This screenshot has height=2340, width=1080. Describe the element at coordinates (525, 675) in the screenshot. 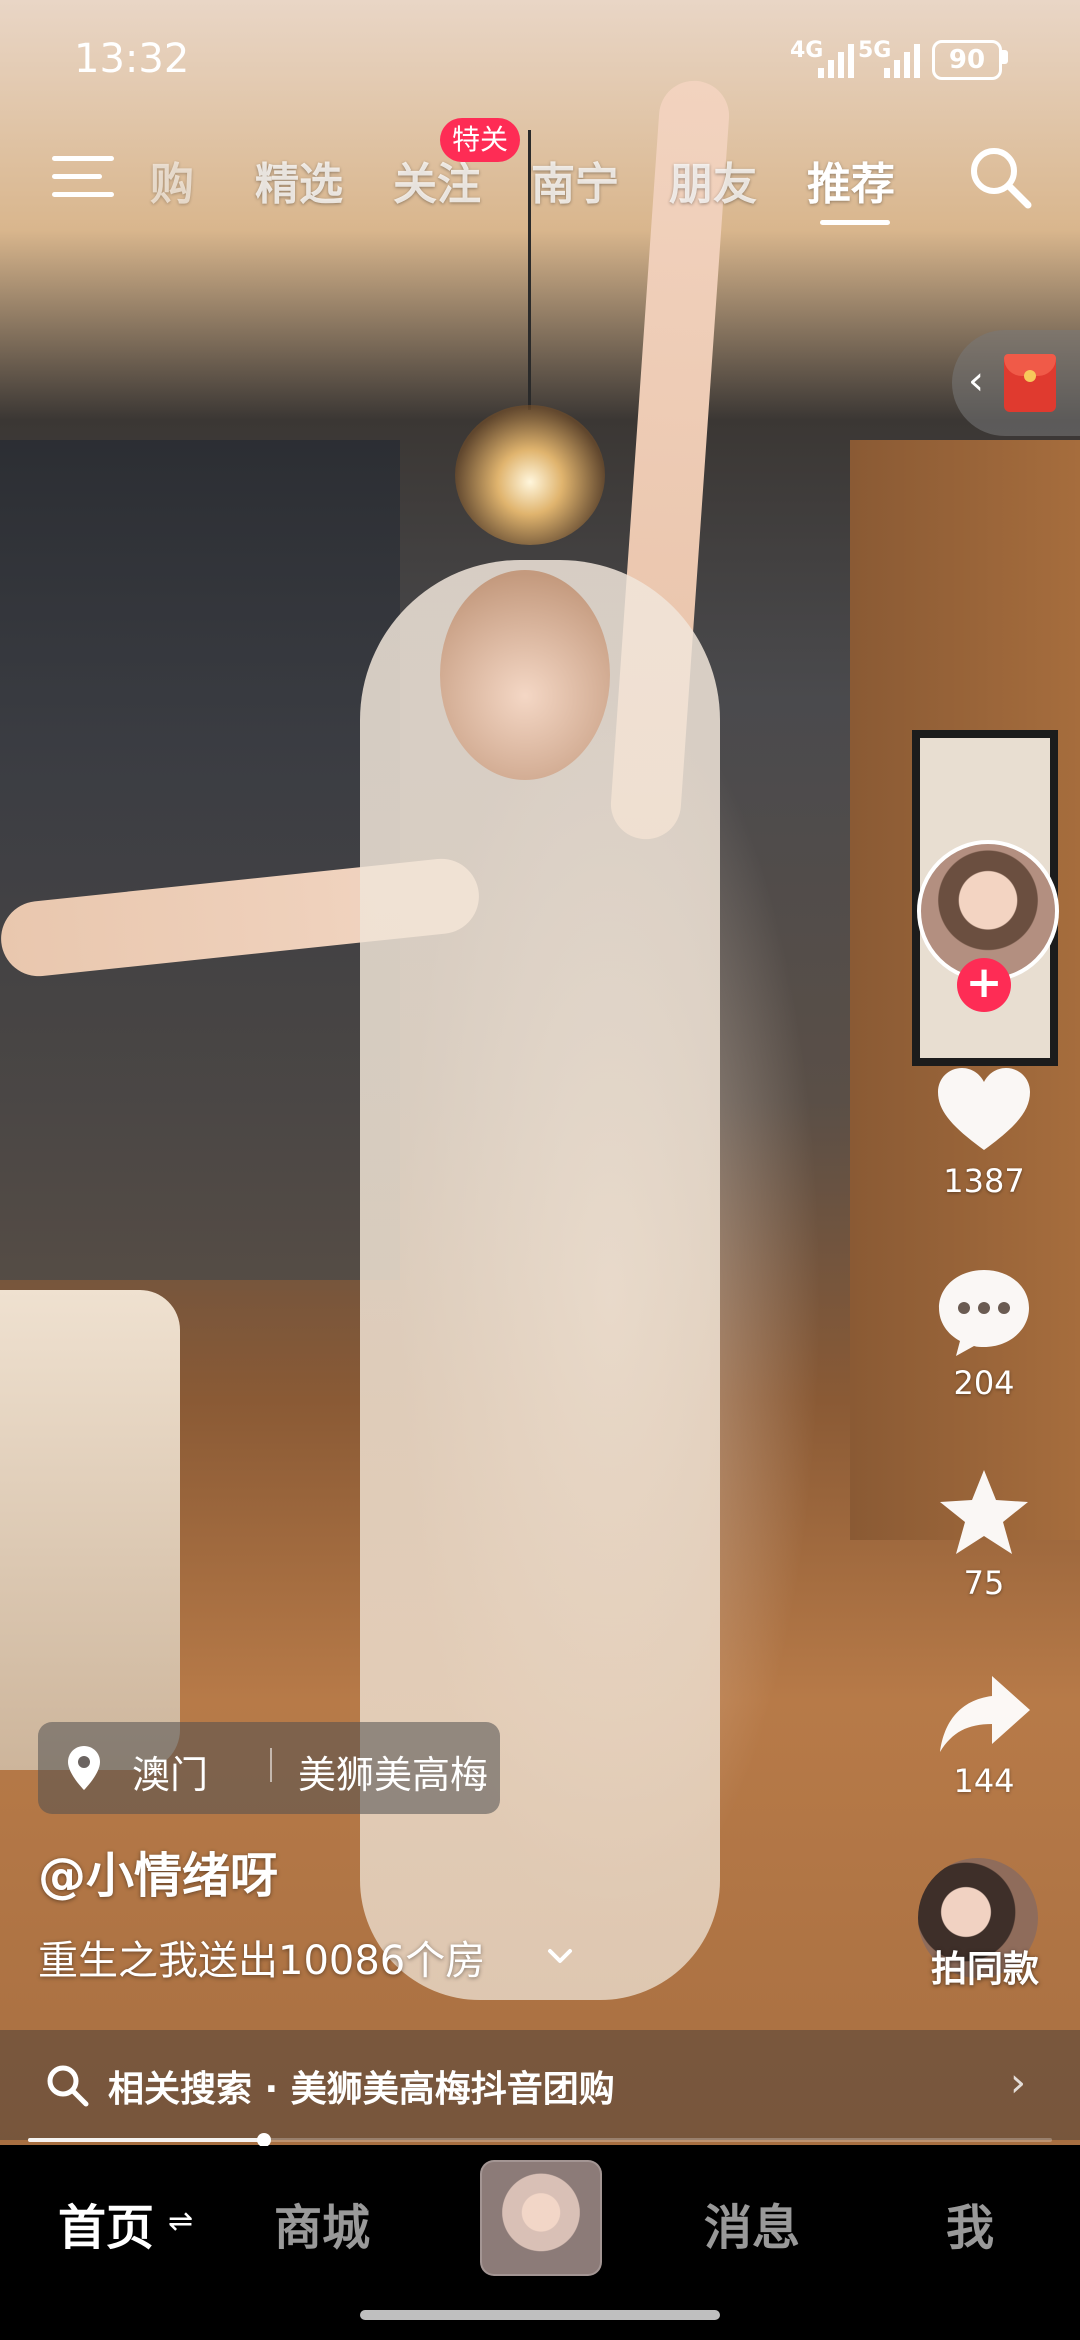

I see `video-scene-dancer-head` at that location.